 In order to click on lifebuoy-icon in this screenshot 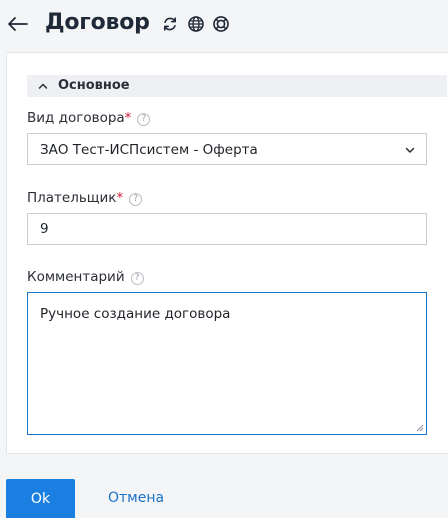, I will do `click(221, 24)`.